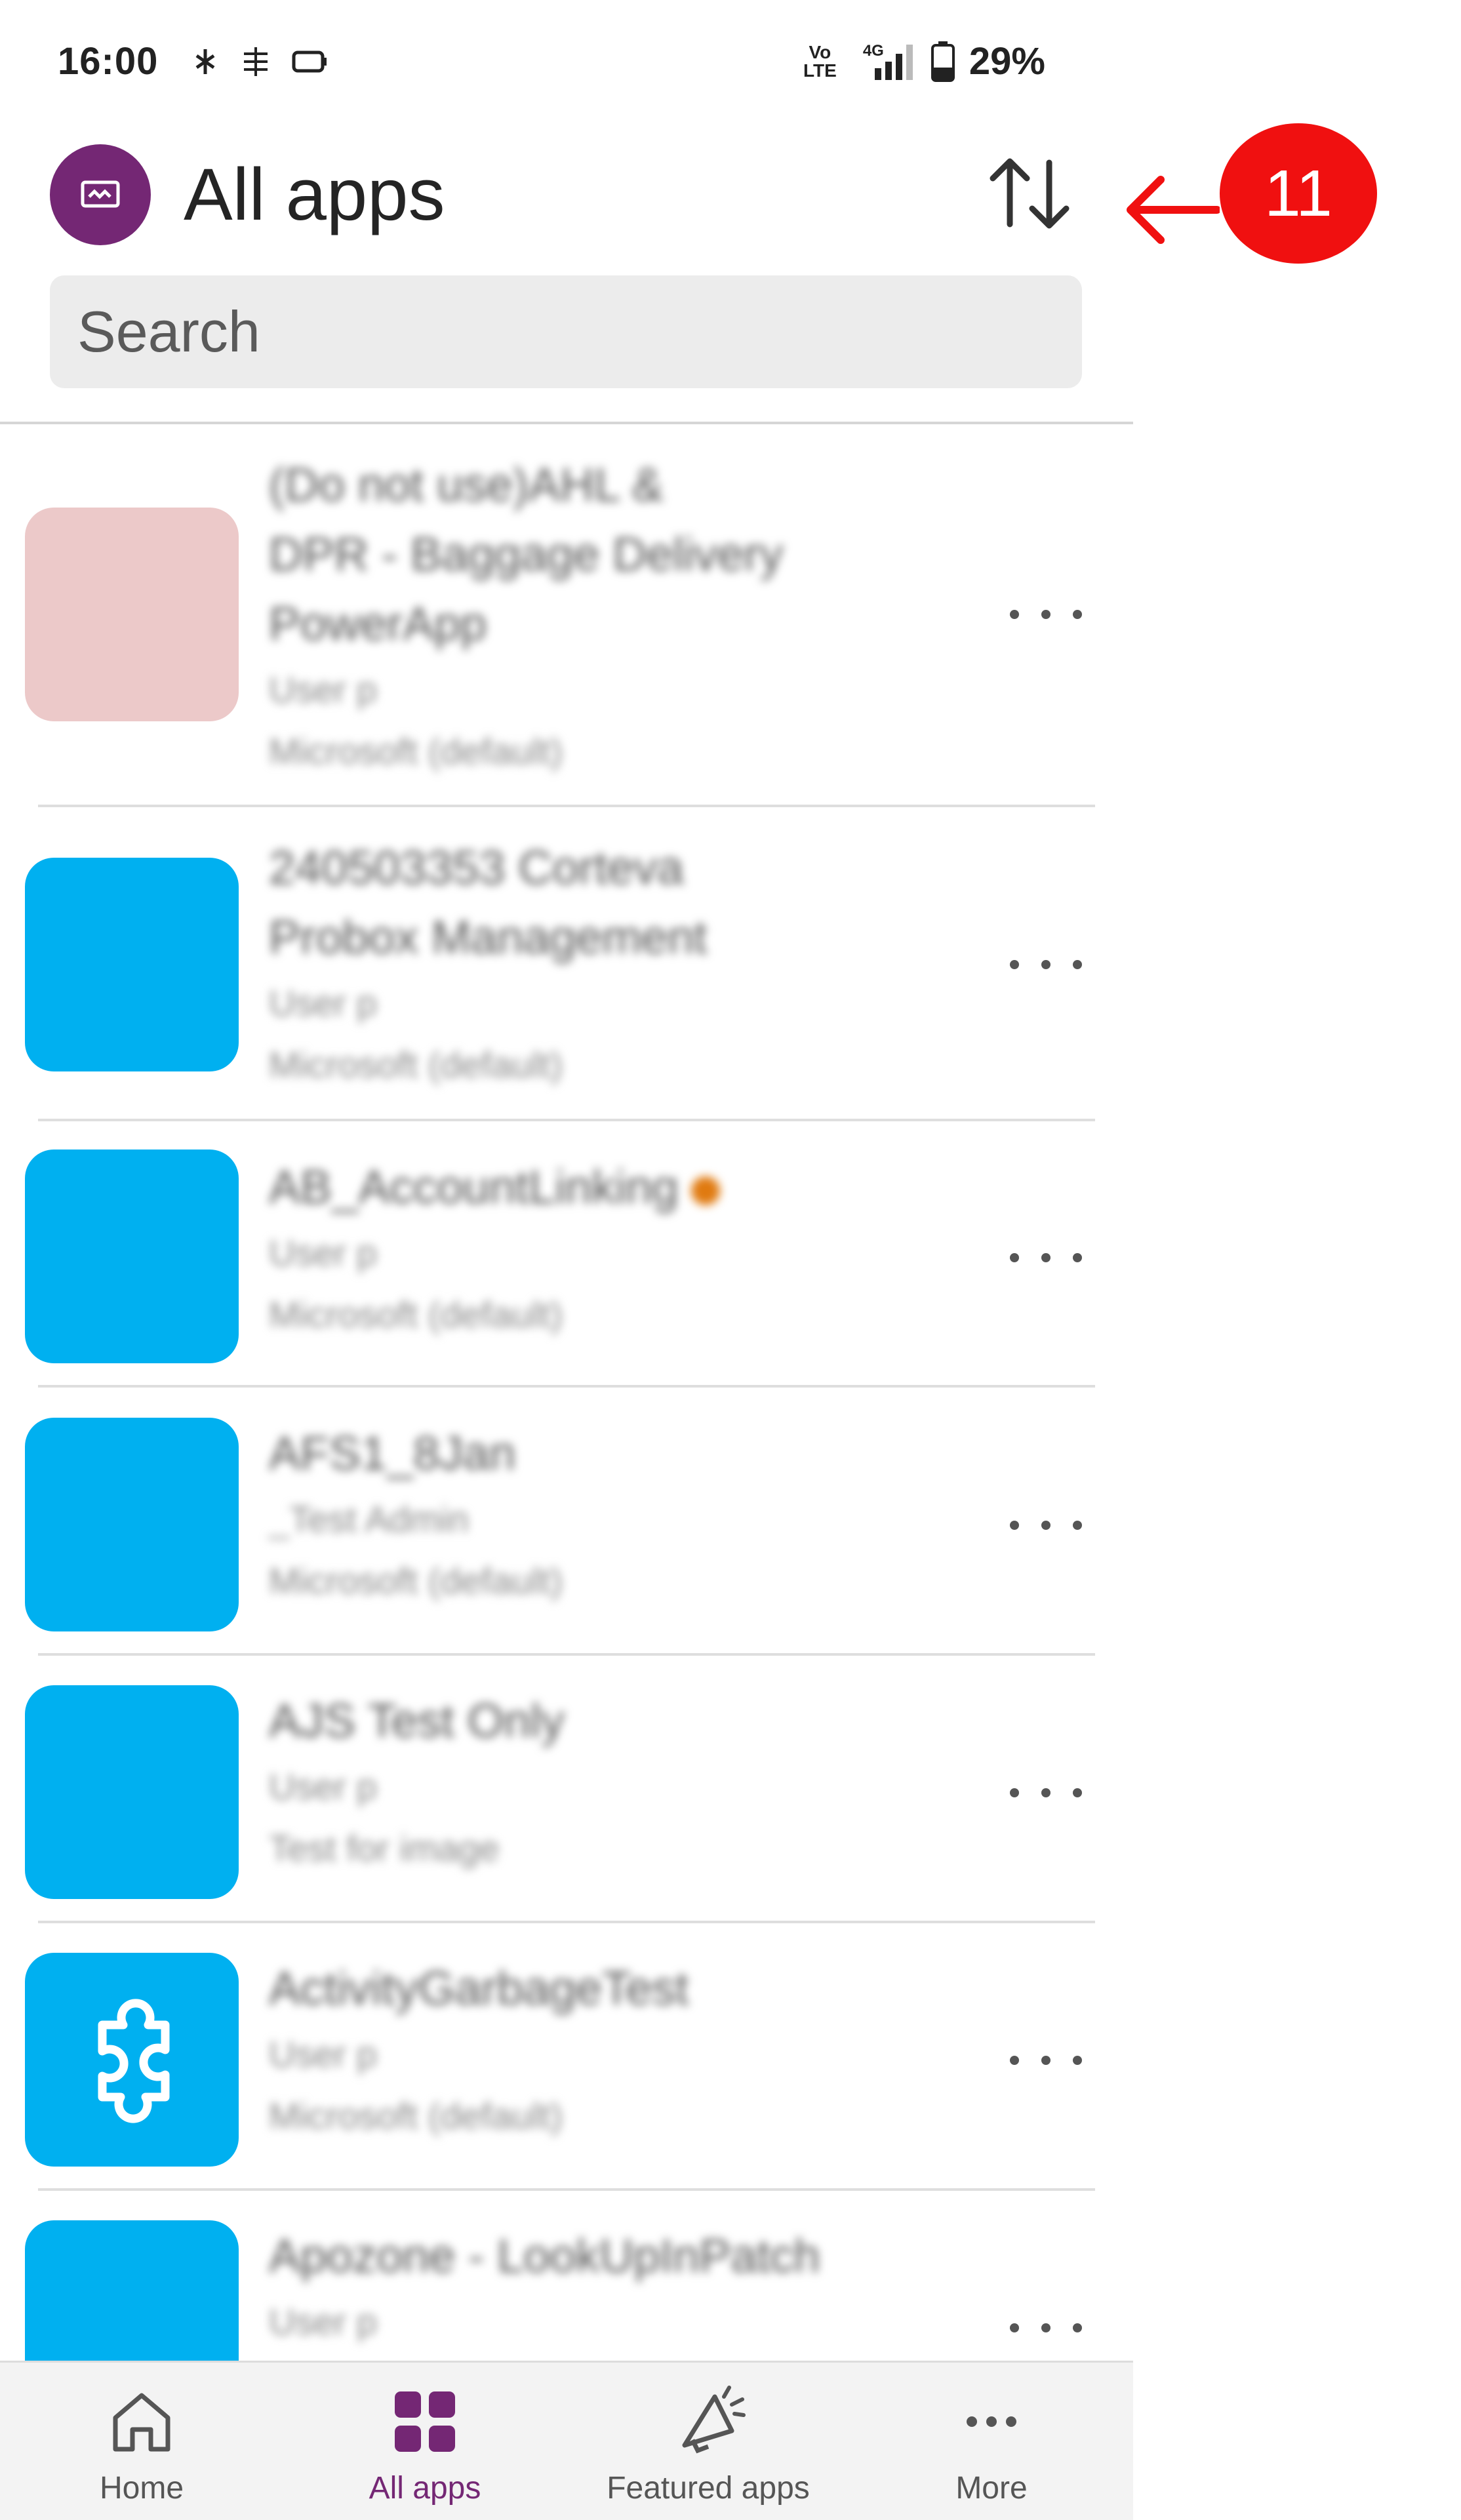 Image resolution: width=1461 pixels, height=2520 pixels. What do you see at coordinates (1299, 193) in the screenshot?
I see `annotation-badge: 11` at bounding box center [1299, 193].